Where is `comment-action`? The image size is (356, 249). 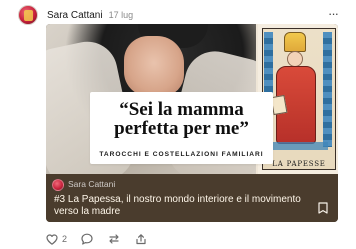
comment-action is located at coordinates (87, 239).